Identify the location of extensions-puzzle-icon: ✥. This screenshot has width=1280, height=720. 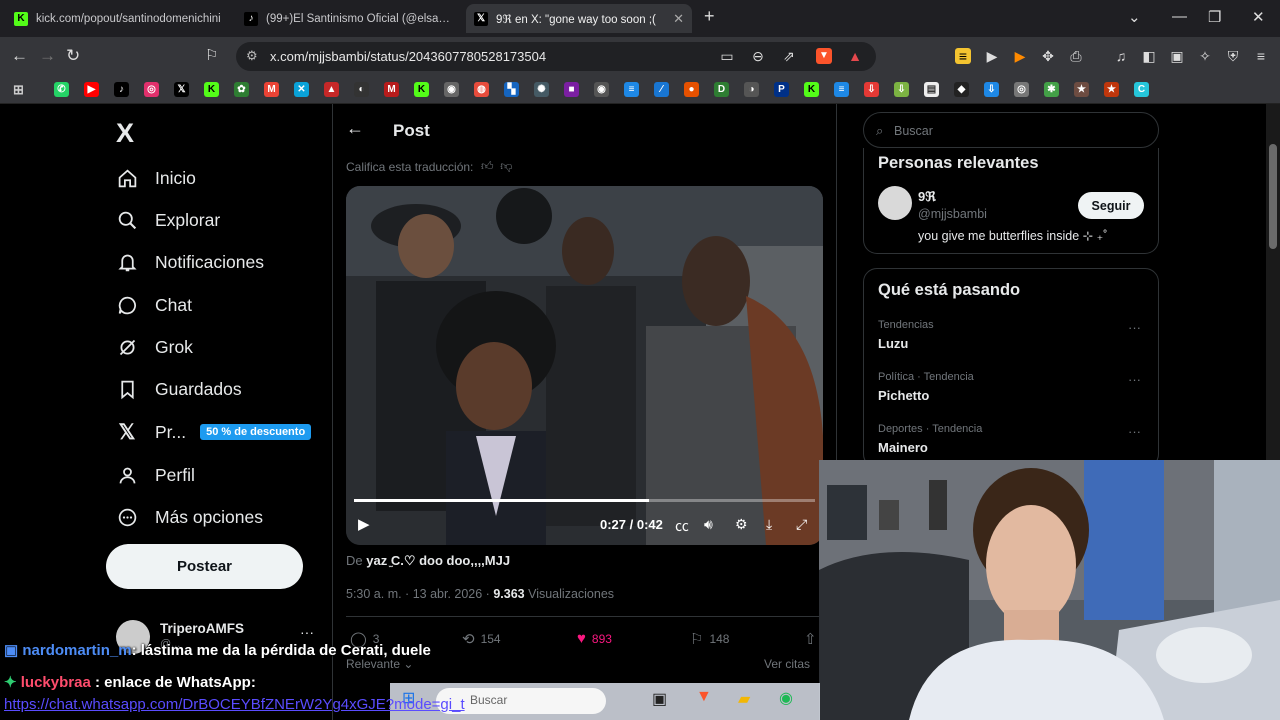
(1048, 56).